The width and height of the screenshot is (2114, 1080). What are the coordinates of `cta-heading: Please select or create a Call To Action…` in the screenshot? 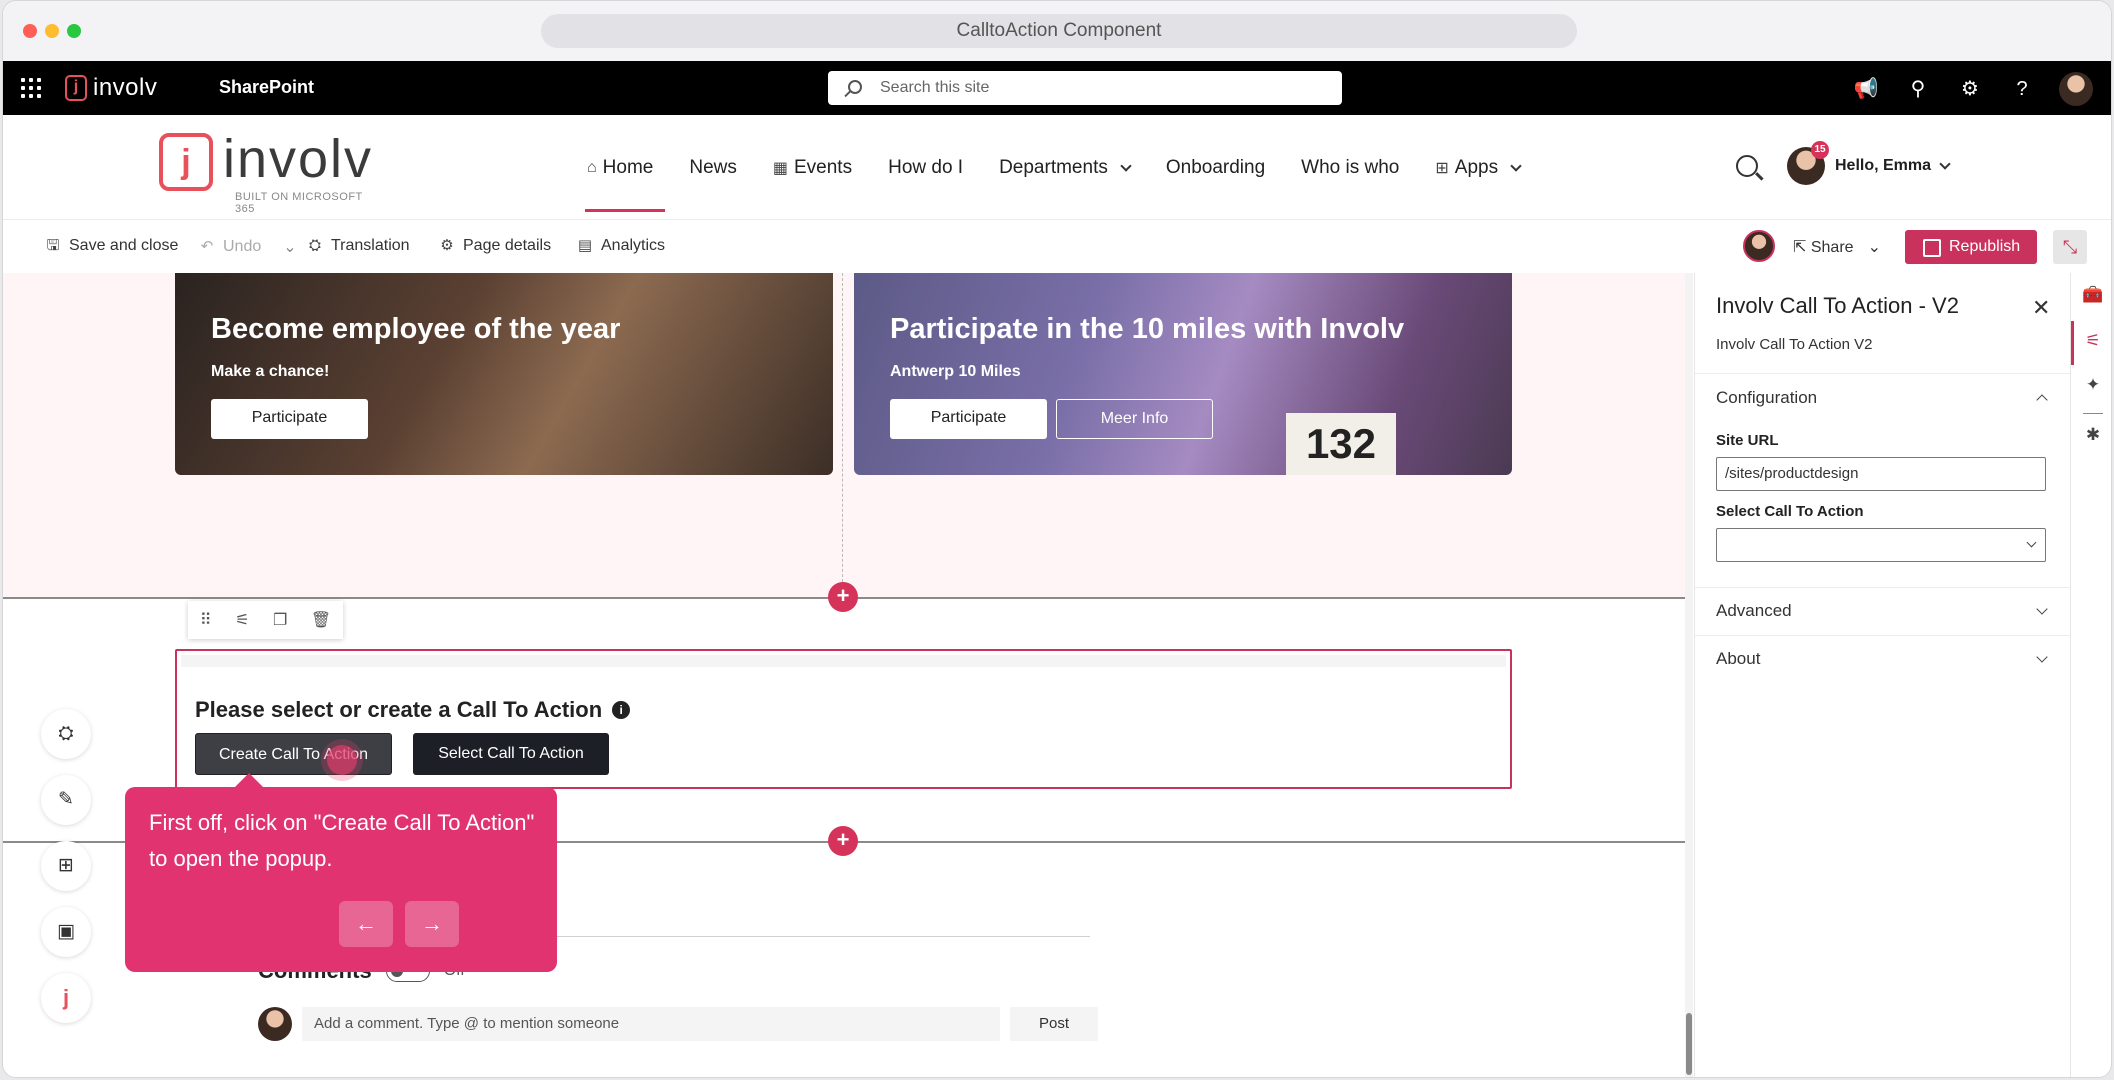 It's located at (413, 710).